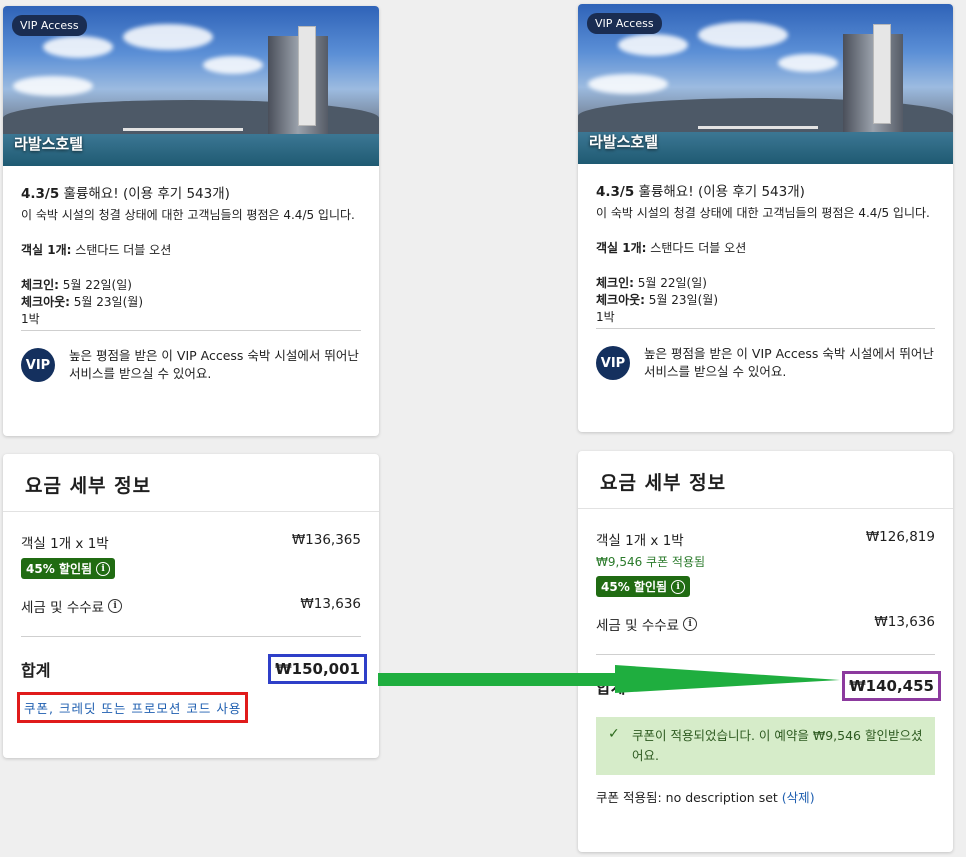  Describe the element at coordinates (191, 542) in the screenshot. I see `room-price-row: 객실 1개 x 1박 ₩136,365` at that location.